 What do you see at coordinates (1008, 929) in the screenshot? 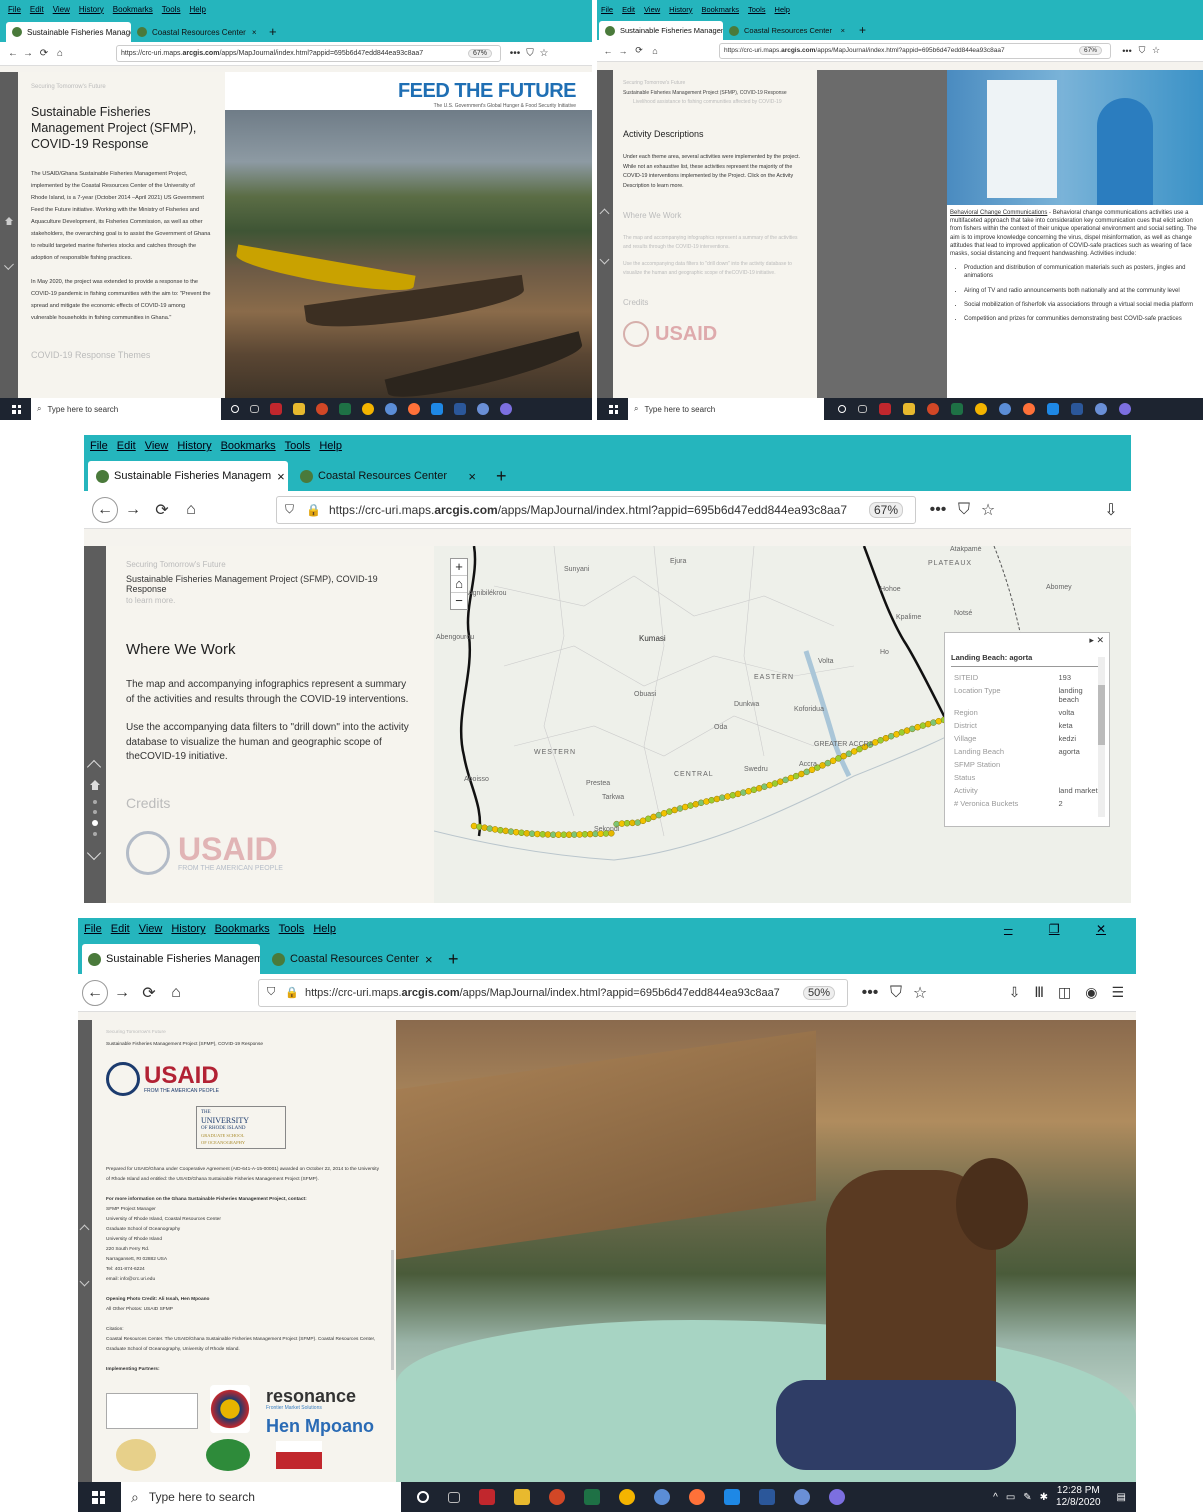
I see `minimize-icon: ─` at bounding box center [1008, 929].